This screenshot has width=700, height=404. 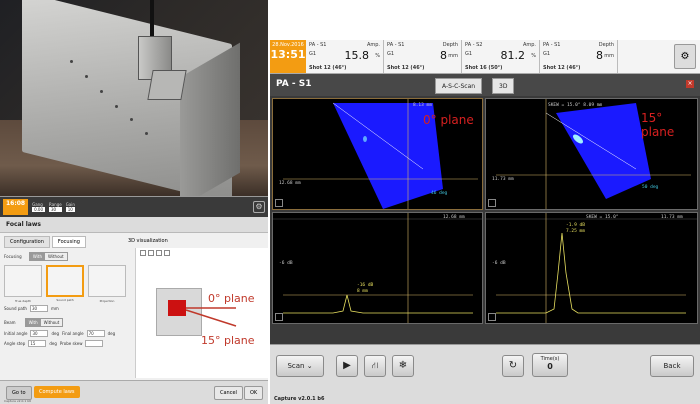 I want to click on readout-value: 8, so click(x=599, y=55).